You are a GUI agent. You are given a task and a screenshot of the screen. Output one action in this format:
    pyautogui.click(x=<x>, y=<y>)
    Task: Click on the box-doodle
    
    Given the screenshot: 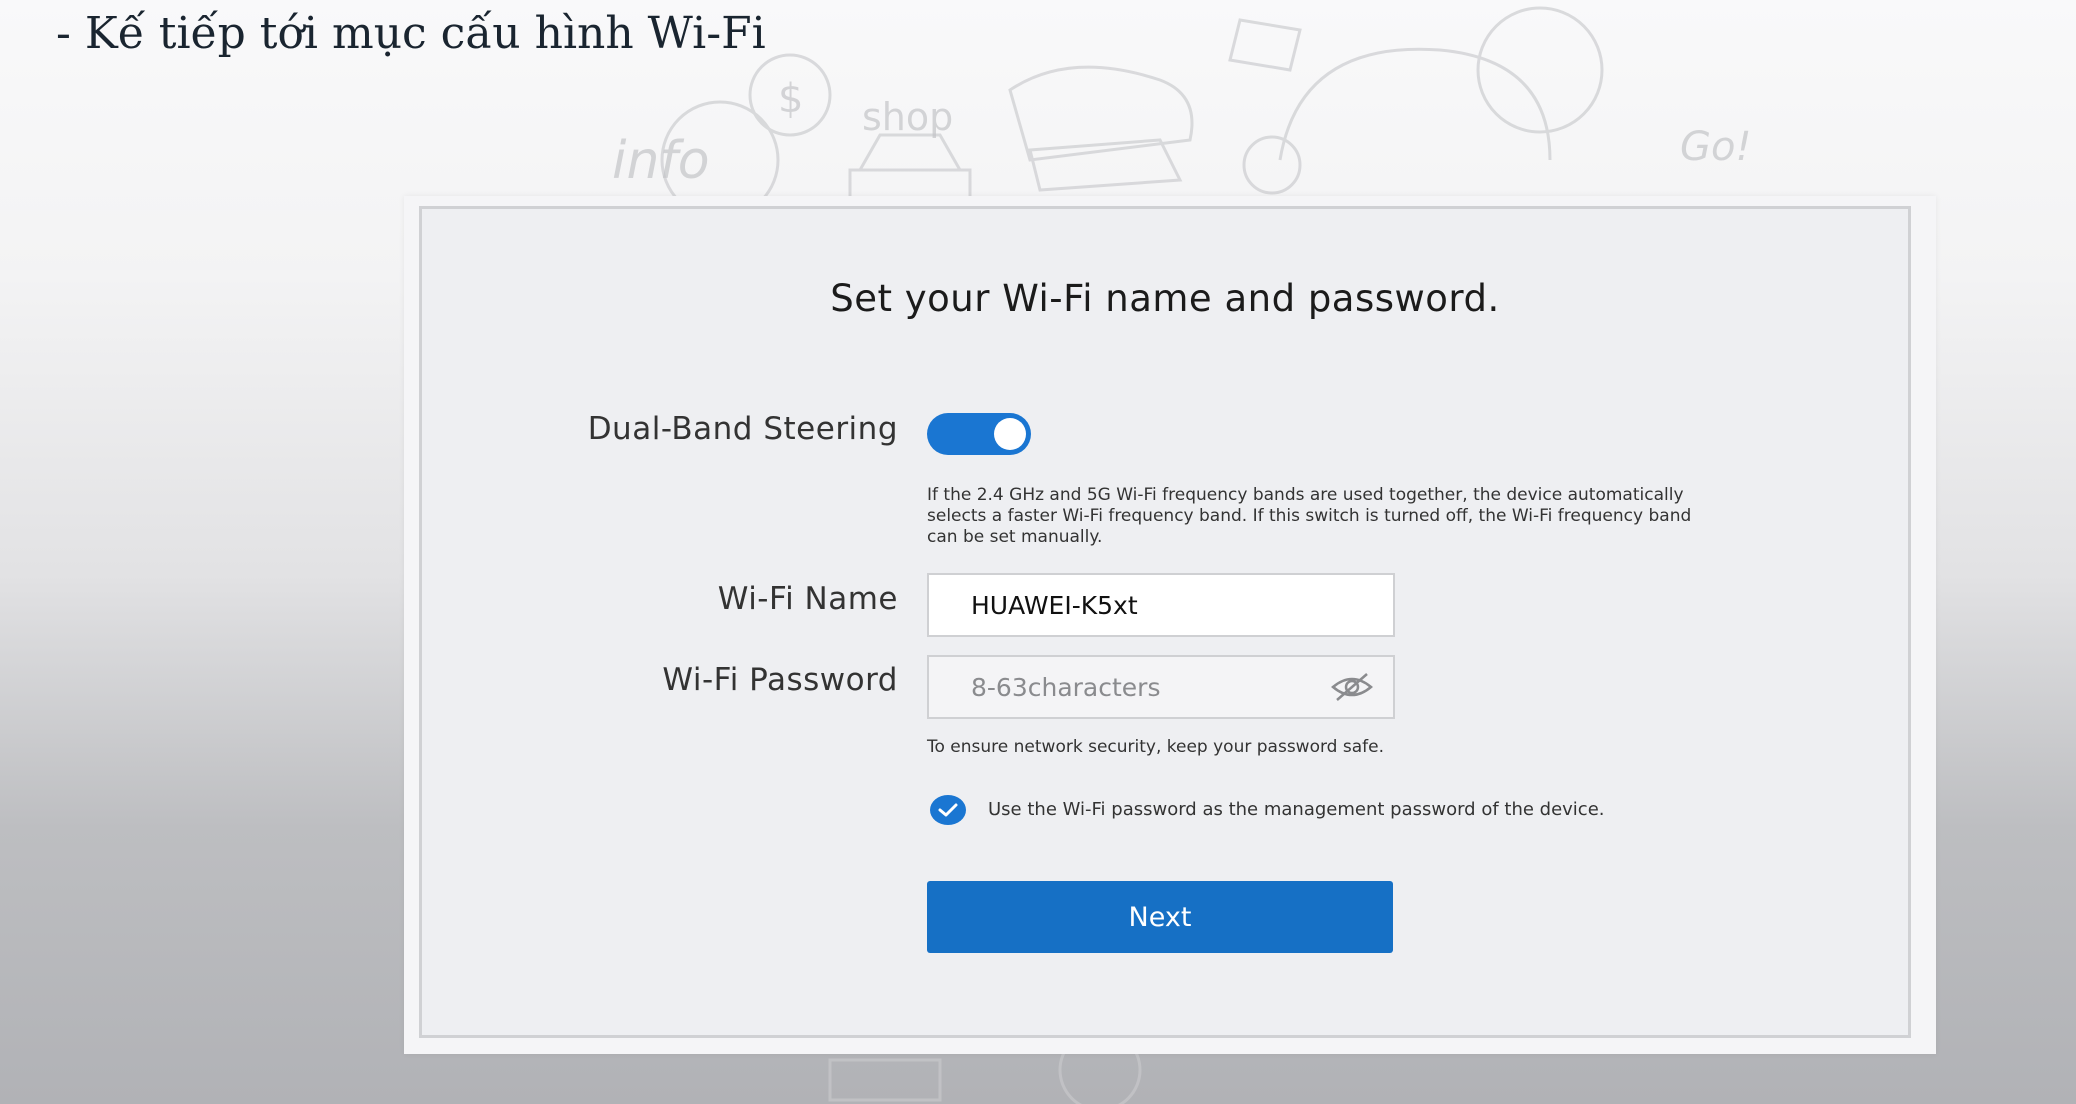 What is the action you would take?
    pyautogui.click(x=1265, y=45)
    